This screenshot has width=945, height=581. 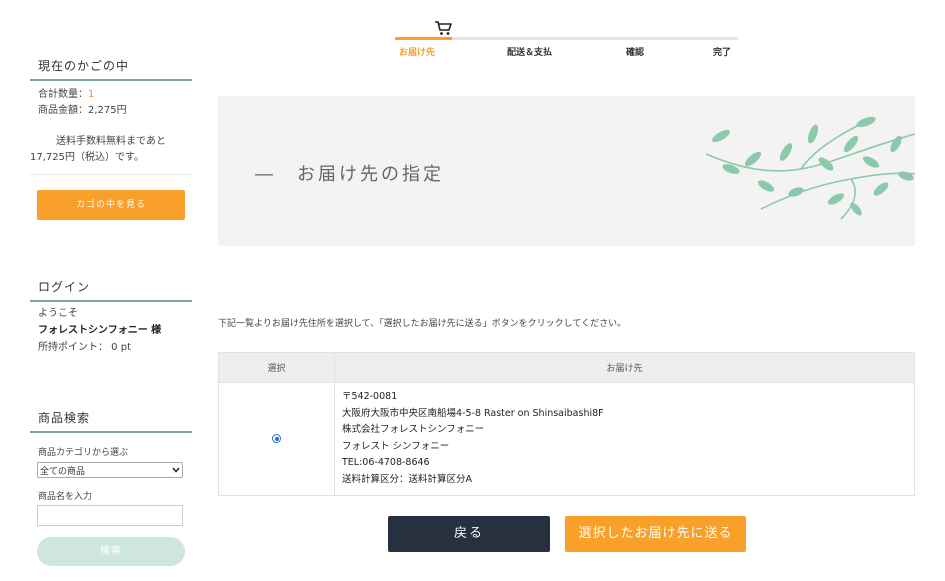 What do you see at coordinates (91, 94) in the screenshot?
I see `cart-quantity-value: 1` at bounding box center [91, 94].